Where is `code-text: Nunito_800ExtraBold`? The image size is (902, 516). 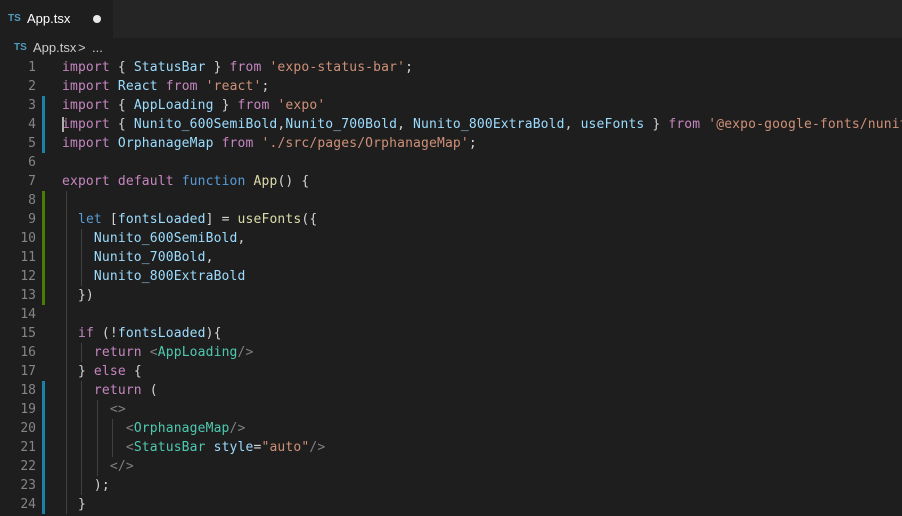
code-text: Nunito_800ExtraBold is located at coordinates (169, 276).